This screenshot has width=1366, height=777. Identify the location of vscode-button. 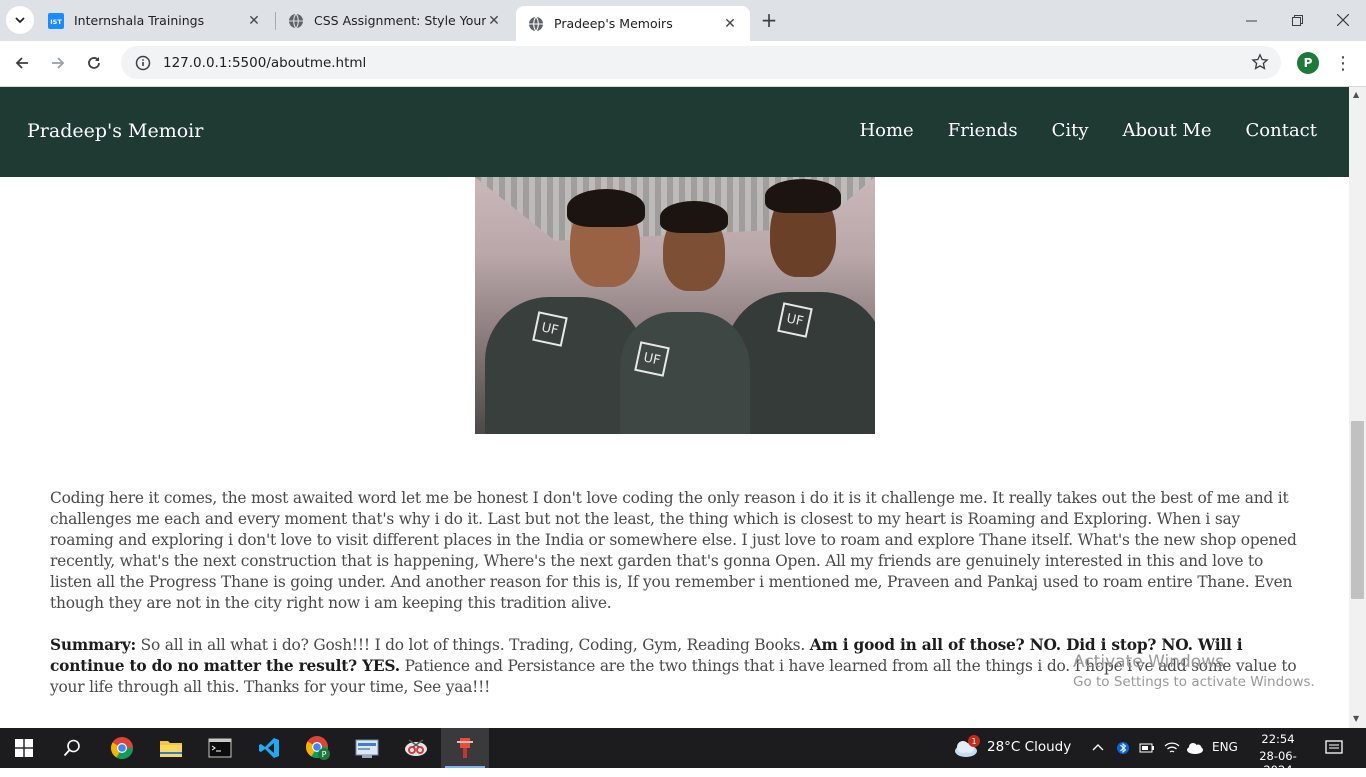
(269, 748).